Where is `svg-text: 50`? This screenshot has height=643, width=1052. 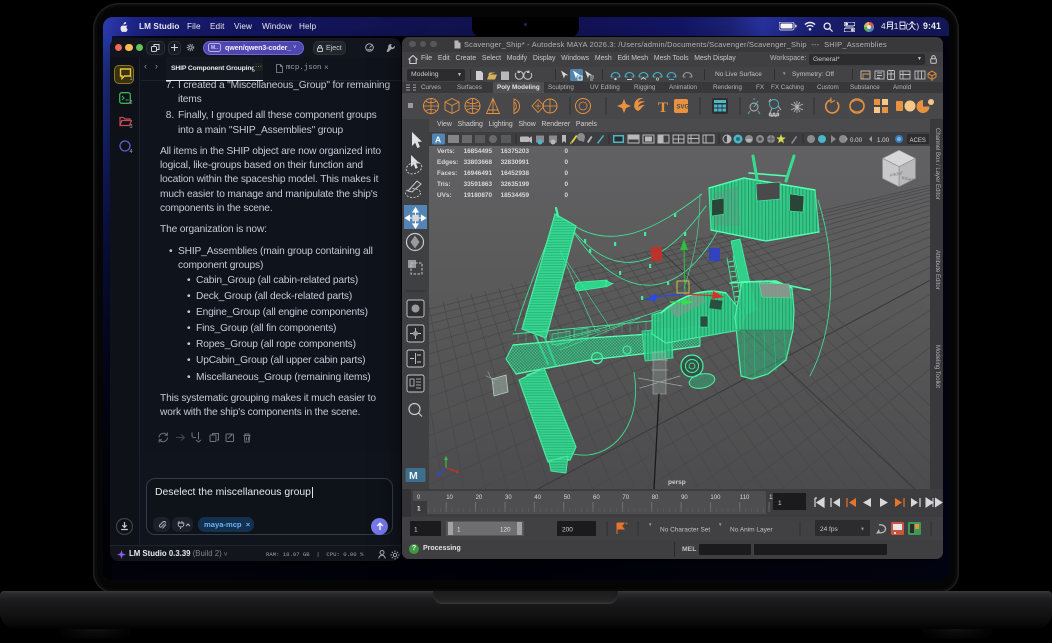 svg-text: 50 is located at coordinates (567, 498).